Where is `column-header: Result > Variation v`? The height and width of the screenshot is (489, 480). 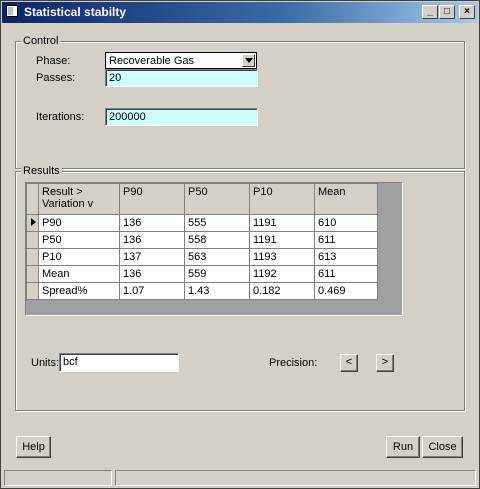
column-header: Result > Variation v is located at coordinates (79, 199).